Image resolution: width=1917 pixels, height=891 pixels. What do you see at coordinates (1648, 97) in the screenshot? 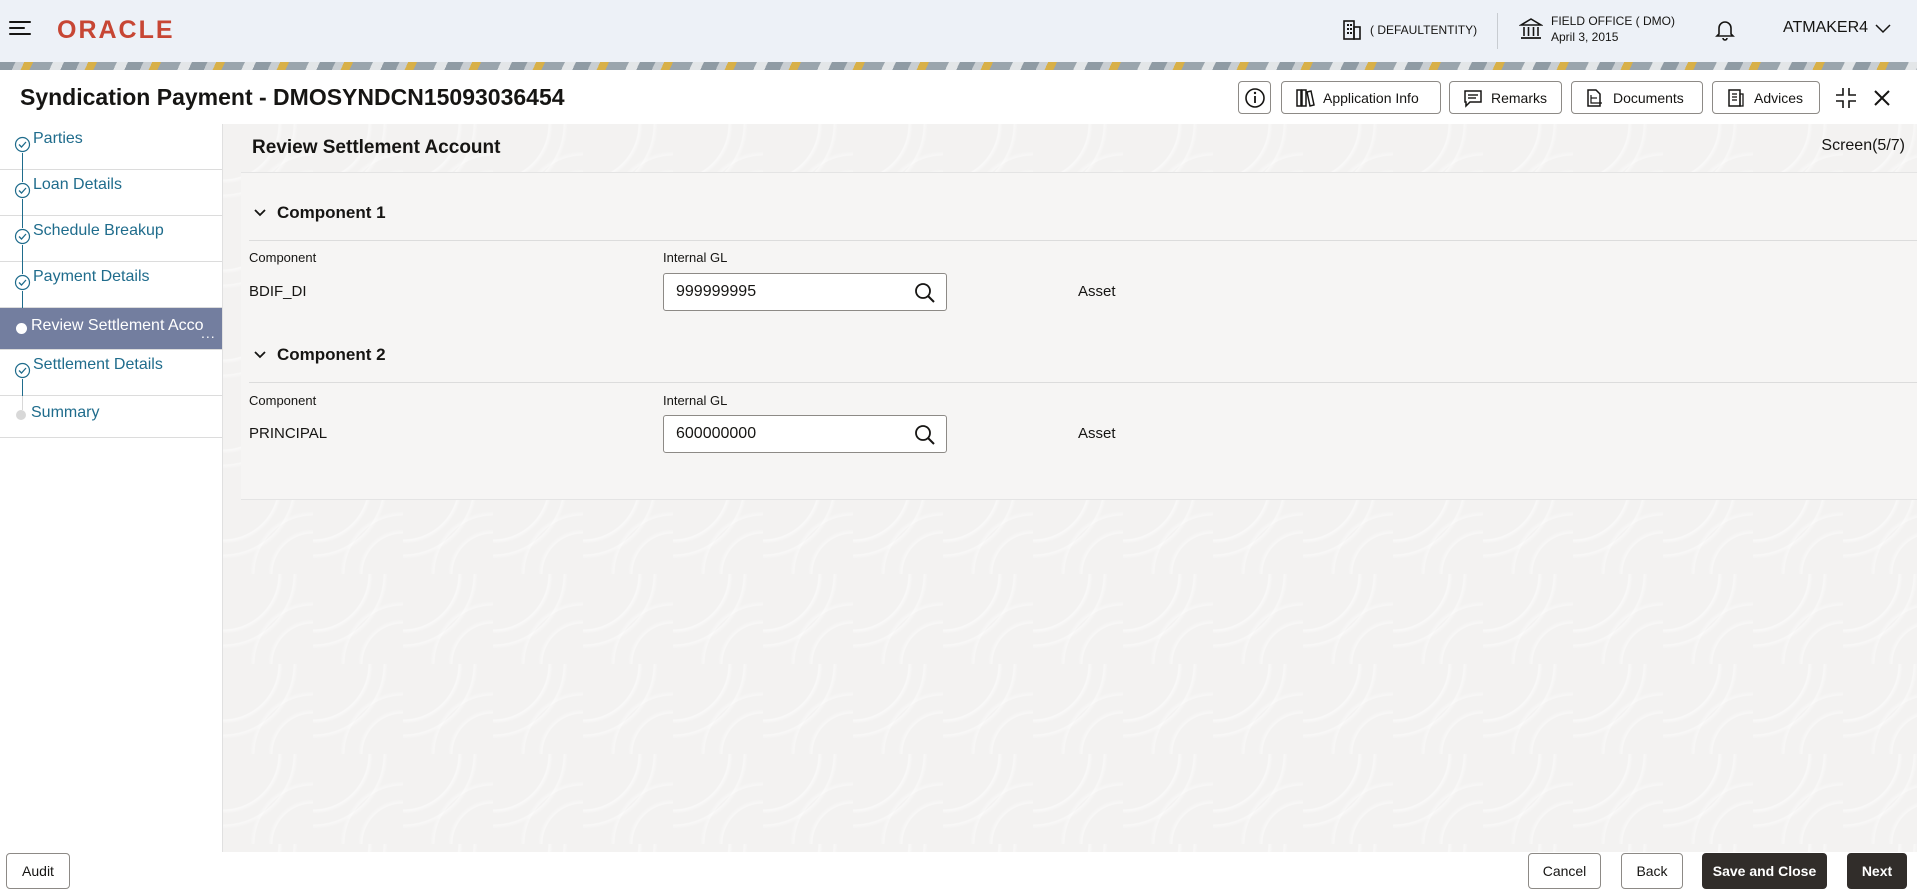
I see `documents-label: Documents` at bounding box center [1648, 97].